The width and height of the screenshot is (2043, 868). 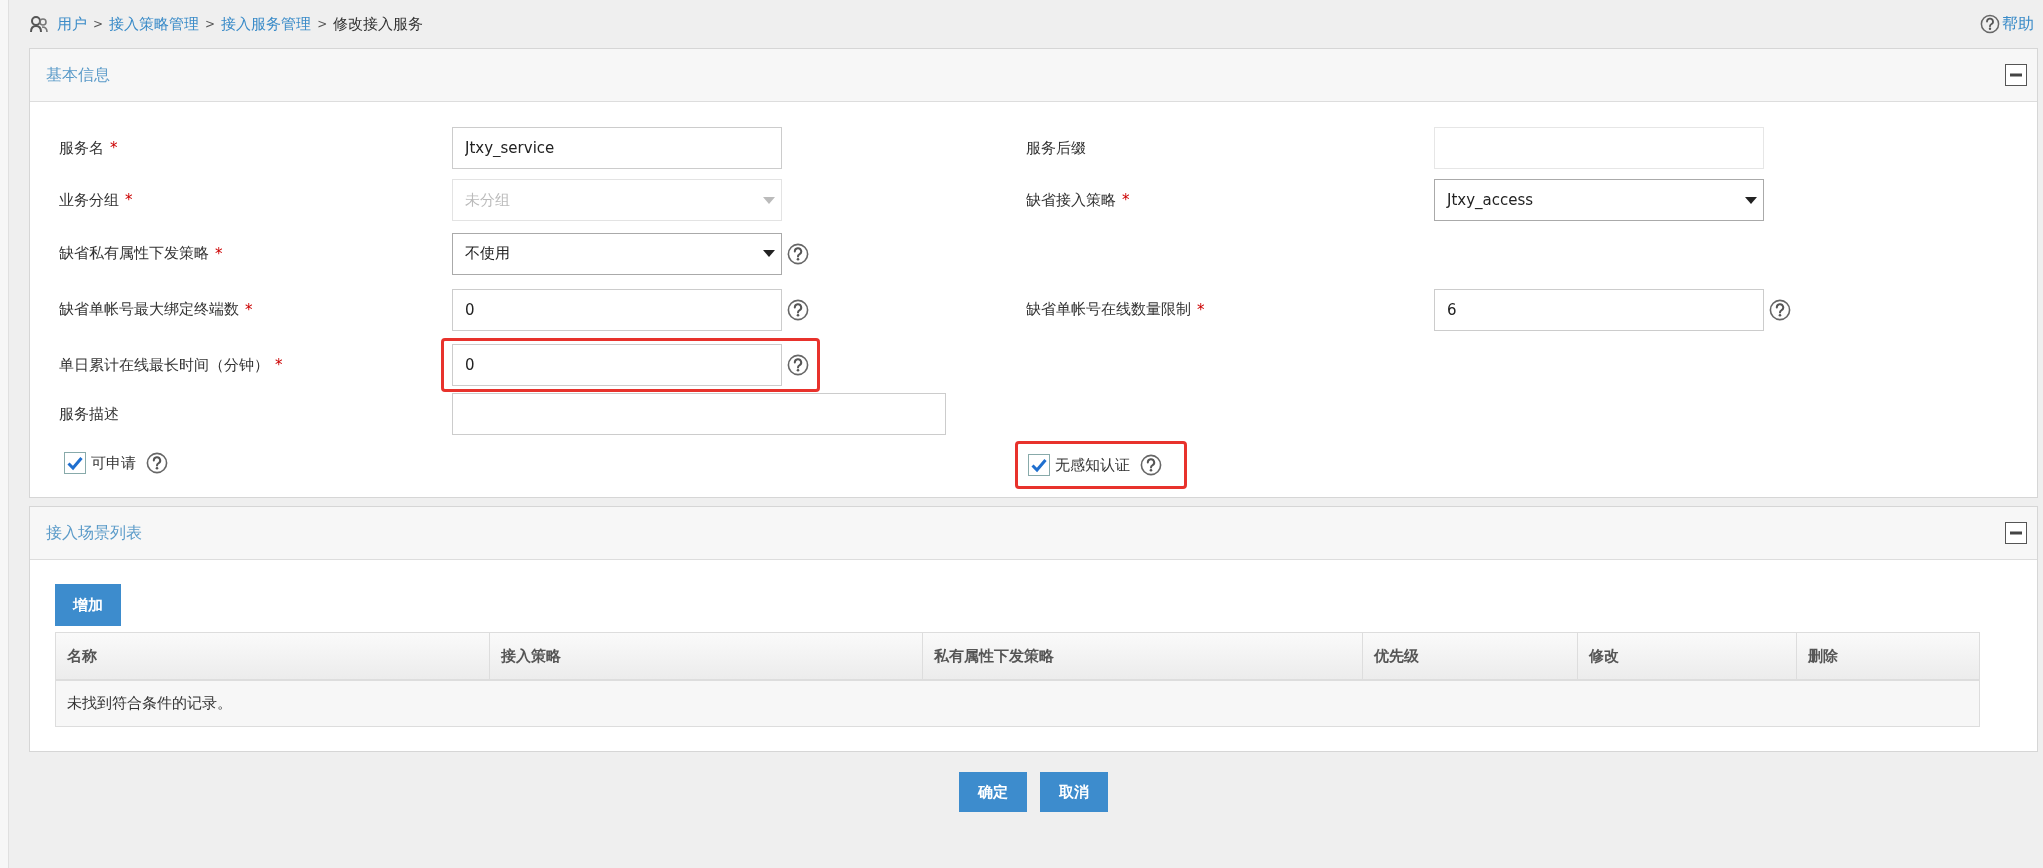 What do you see at coordinates (273, 656) in the screenshot?
I see `column-header: 名称` at bounding box center [273, 656].